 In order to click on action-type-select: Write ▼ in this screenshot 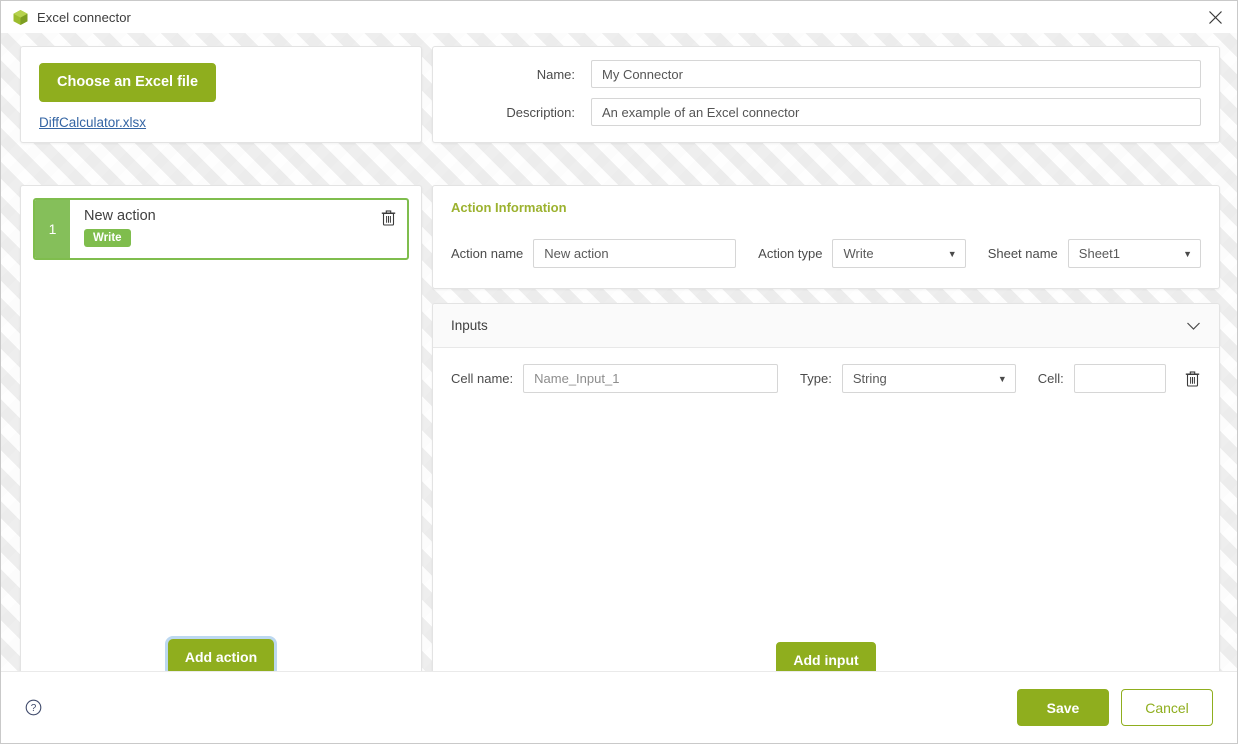, I will do `click(899, 253)`.